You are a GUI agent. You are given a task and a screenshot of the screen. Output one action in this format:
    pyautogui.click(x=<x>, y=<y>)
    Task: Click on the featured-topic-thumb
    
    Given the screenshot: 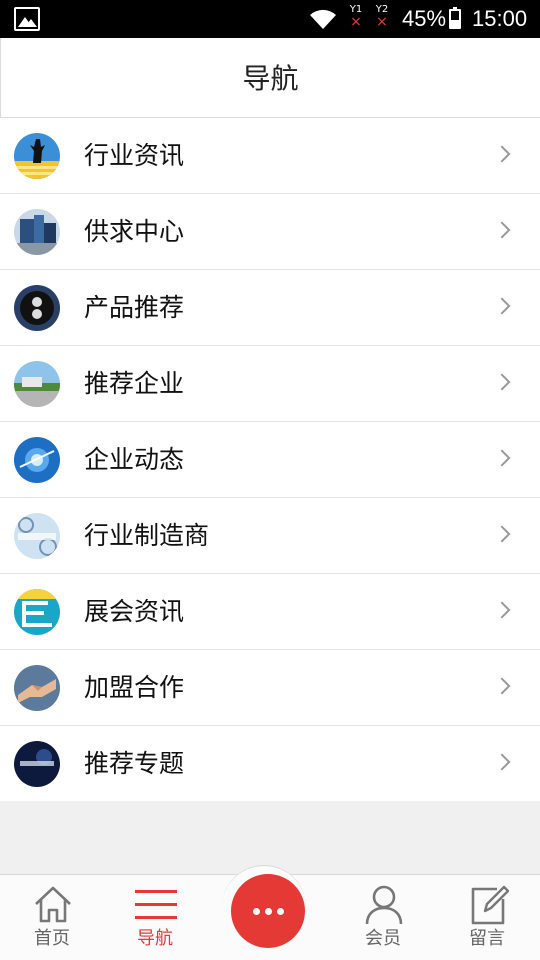 What is the action you would take?
    pyautogui.click(x=37, y=764)
    